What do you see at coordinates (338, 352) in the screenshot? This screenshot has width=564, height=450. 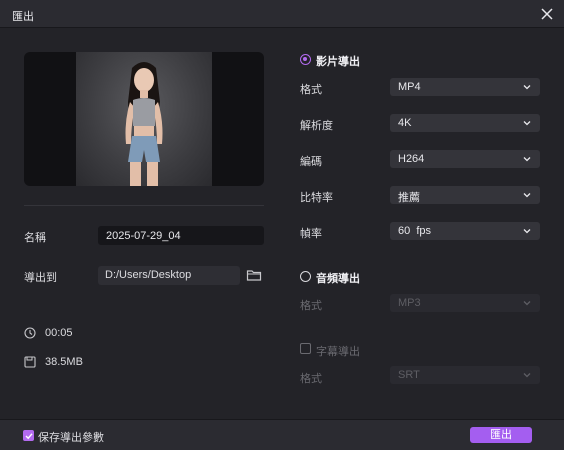 I see `subtitle-export-label: 字幕導出` at bounding box center [338, 352].